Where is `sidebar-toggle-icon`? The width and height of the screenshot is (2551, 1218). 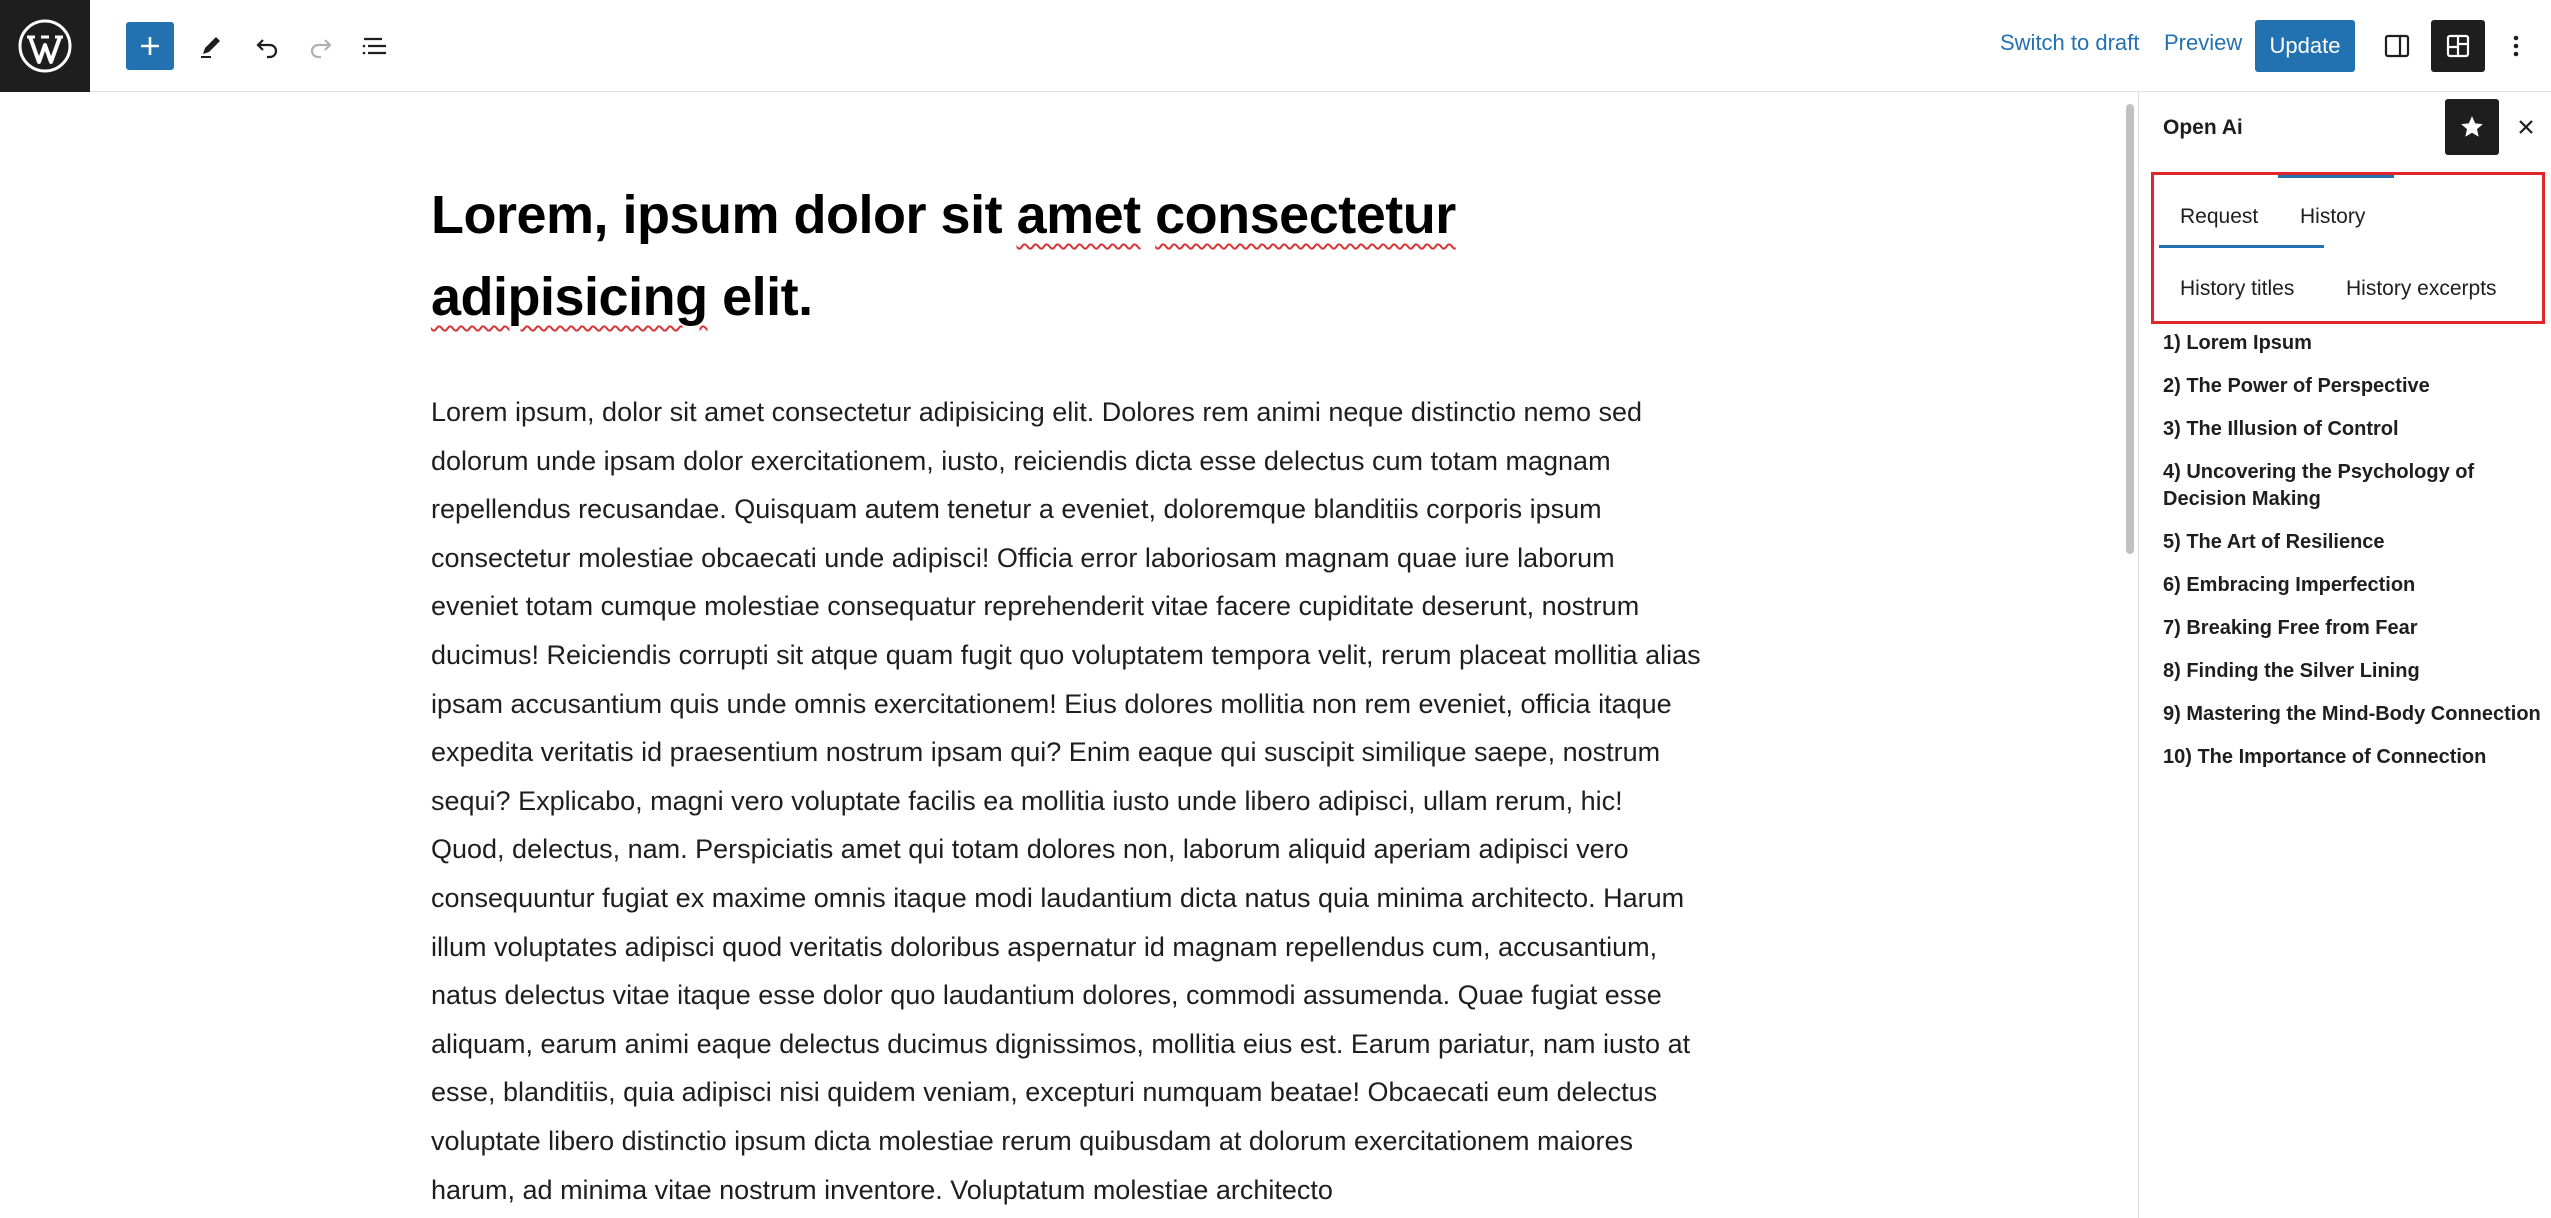
sidebar-toggle-icon is located at coordinates (2397, 46).